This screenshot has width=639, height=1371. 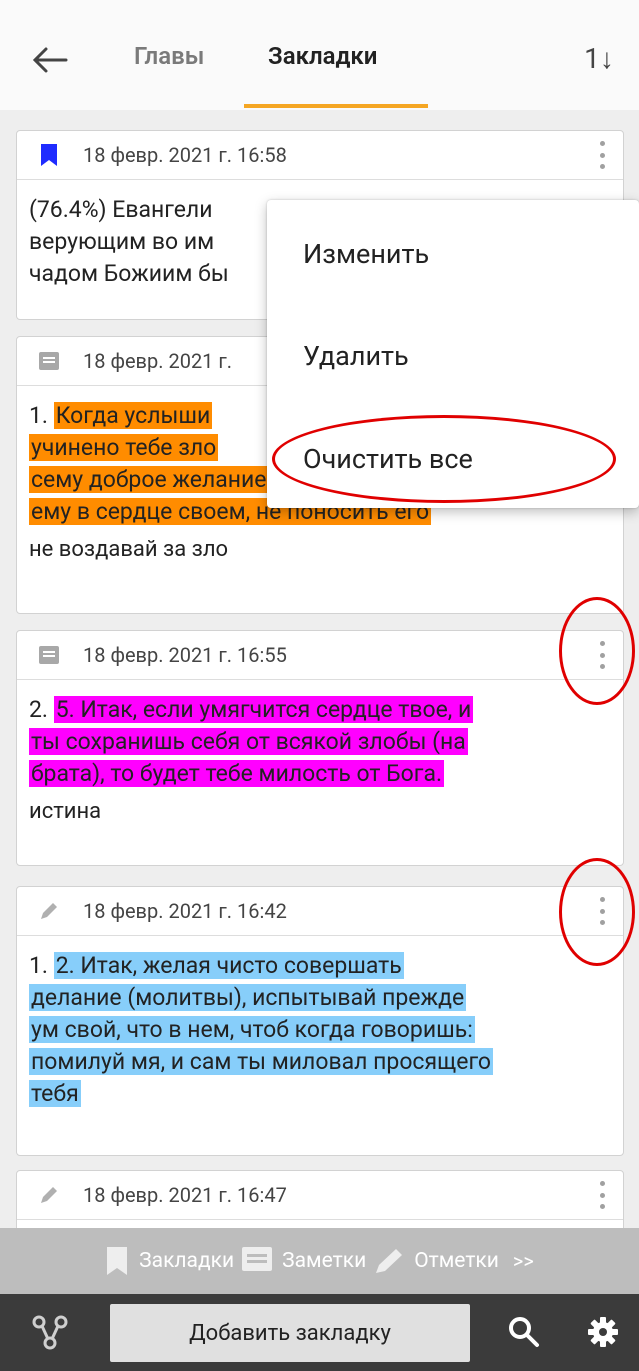 I want to click on list-item: 18 февр. 2021 г. 16:47, so click(x=320, y=1199).